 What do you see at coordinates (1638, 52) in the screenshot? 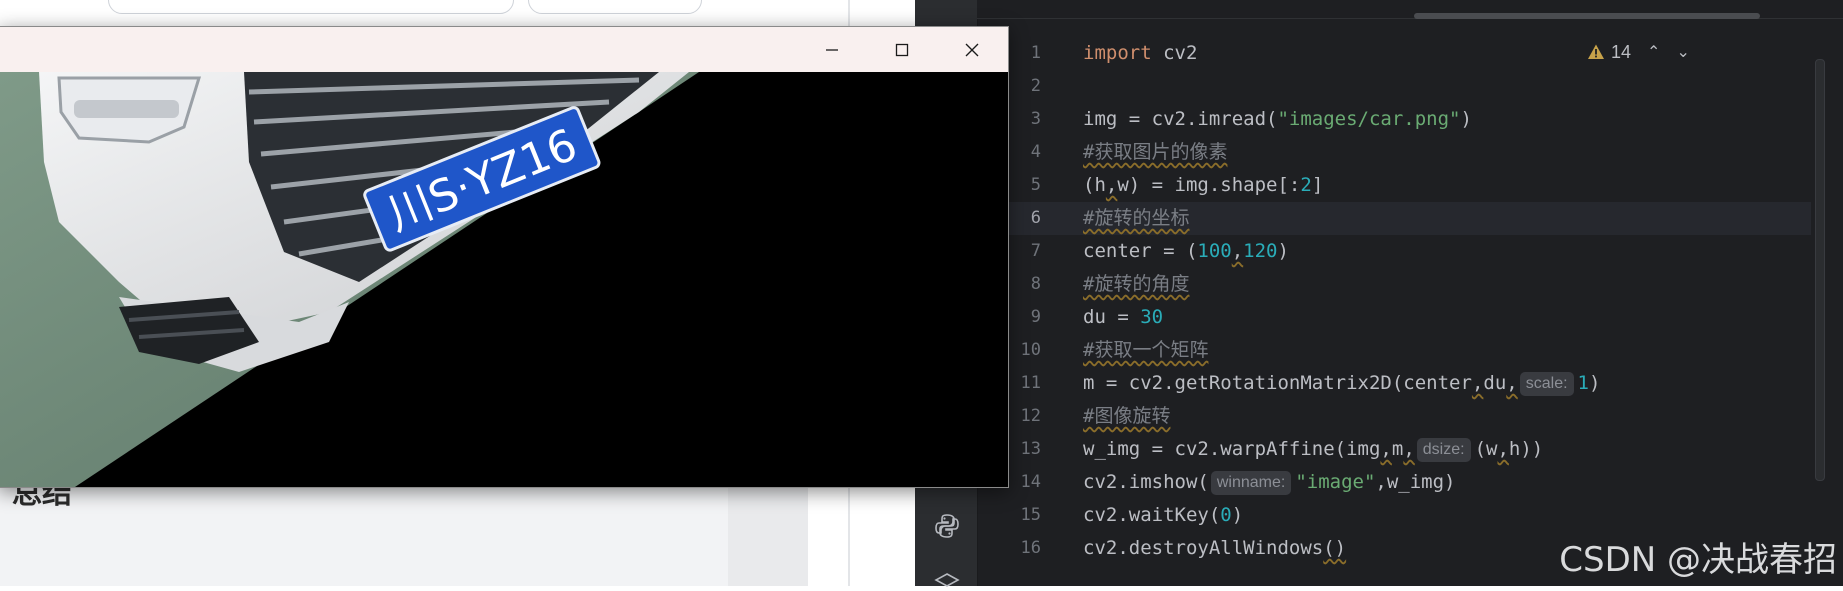
I see `inspection-widget: 14 ⌃ ⌄` at bounding box center [1638, 52].